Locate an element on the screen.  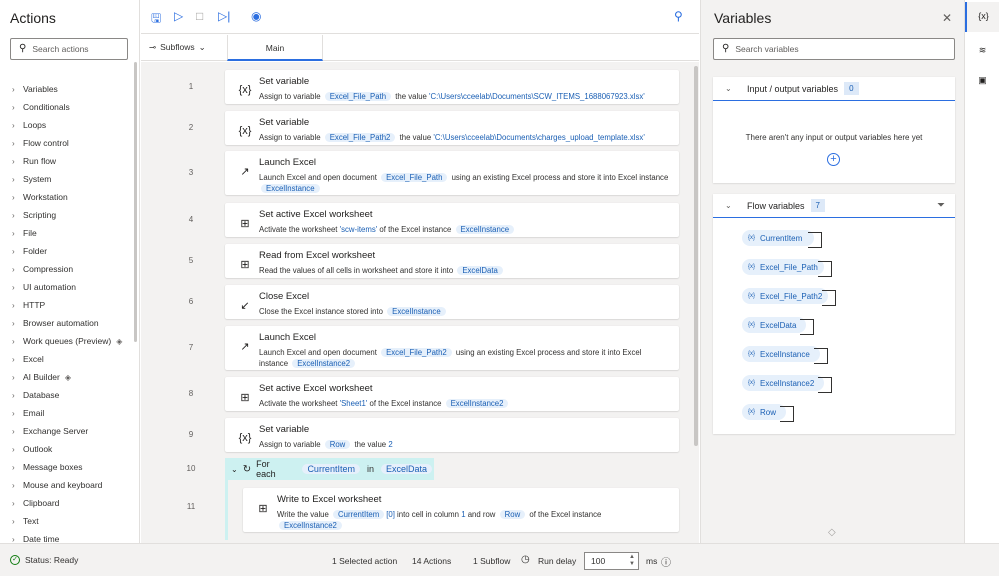
action-category-item: › Compression is located at coordinates (74, 269).